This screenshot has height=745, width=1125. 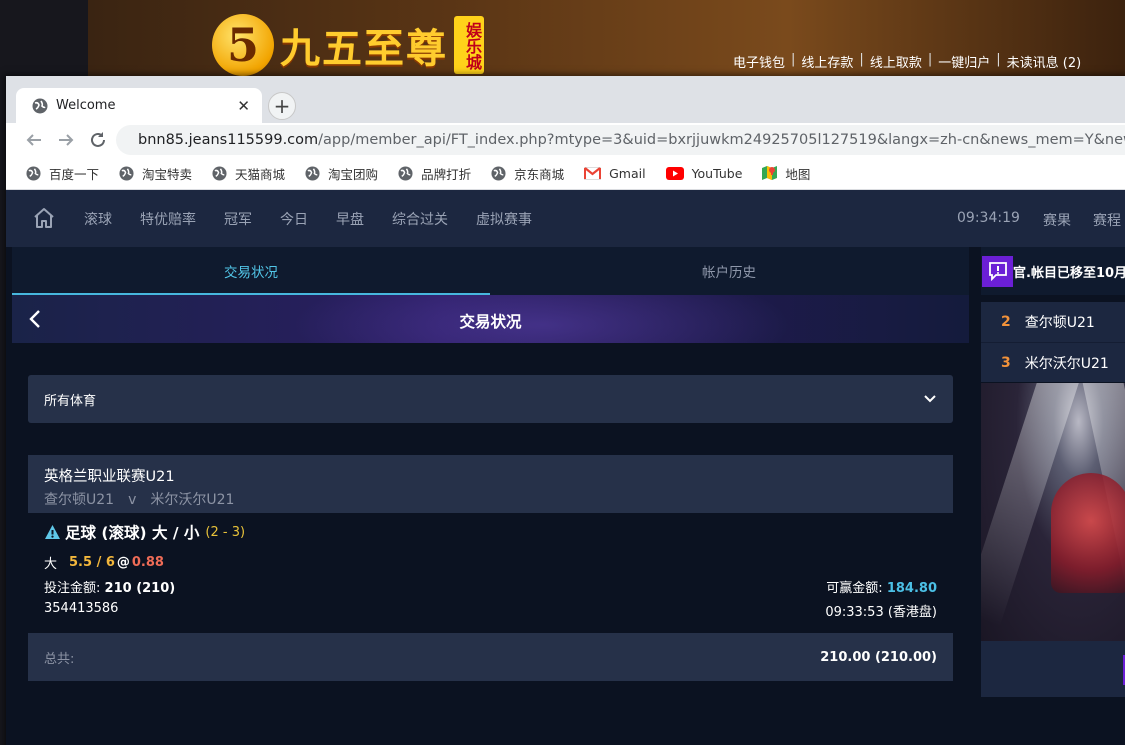 What do you see at coordinates (490, 399) in the screenshot?
I see `sport-filter-dropdown: 所有体育` at bounding box center [490, 399].